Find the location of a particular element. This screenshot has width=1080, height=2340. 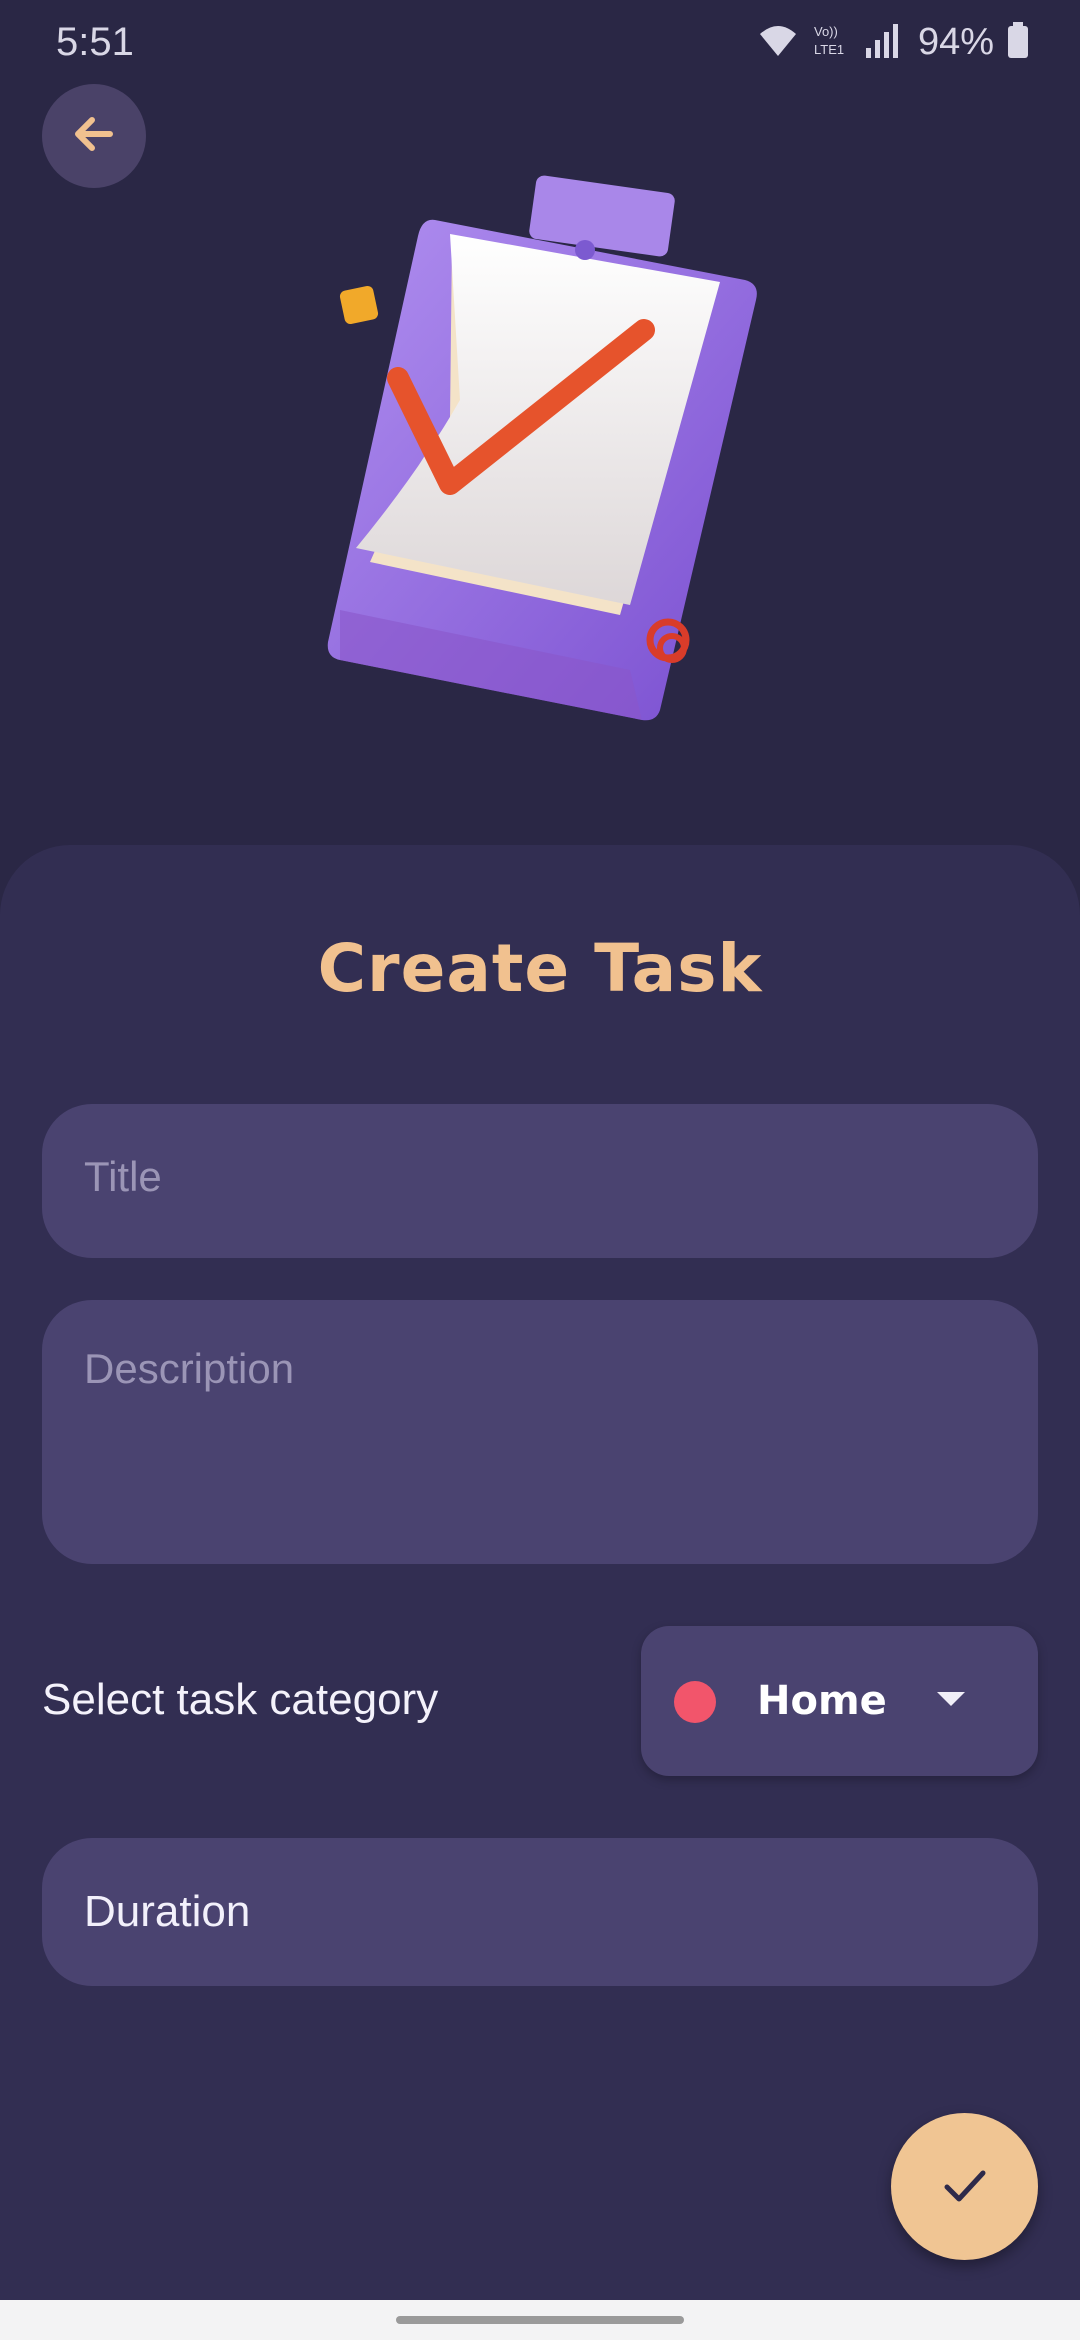

battery-icon is located at coordinates (1018, 42).